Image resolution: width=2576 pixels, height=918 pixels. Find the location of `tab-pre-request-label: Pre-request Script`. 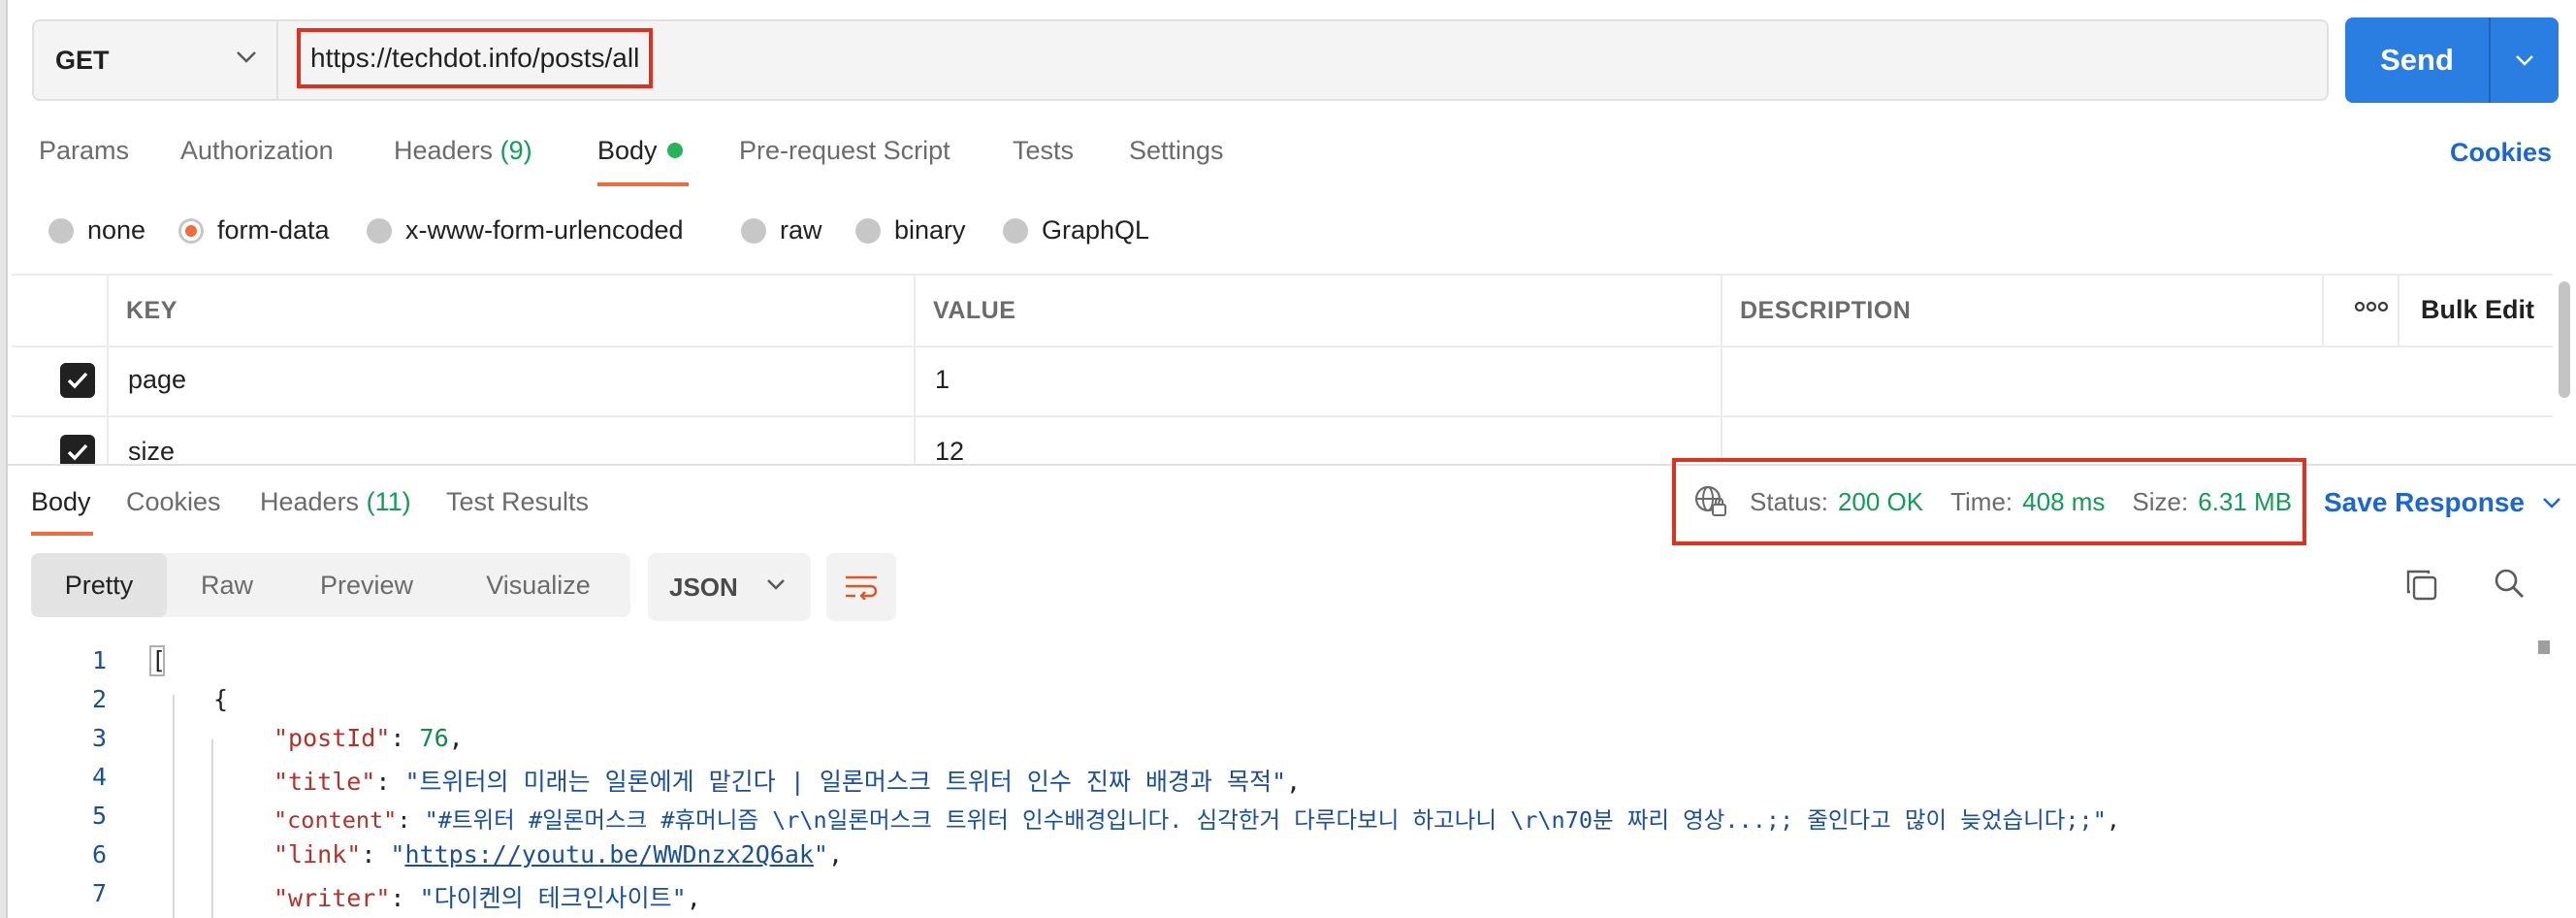

tab-pre-request-label: Pre-request Script is located at coordinates (844, 150).